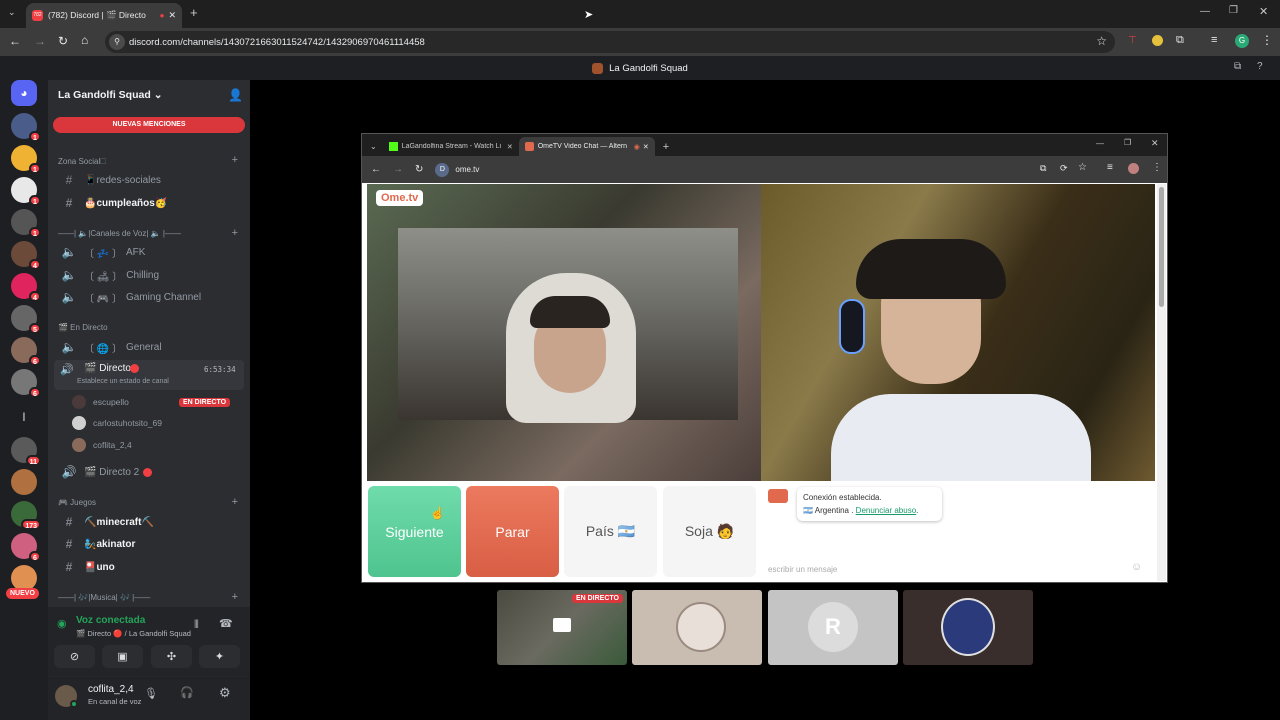 This screenshot has width=1280, height=720. I want to click on server-name: La Gandolfi Squad ⌄, so click(110, 95).